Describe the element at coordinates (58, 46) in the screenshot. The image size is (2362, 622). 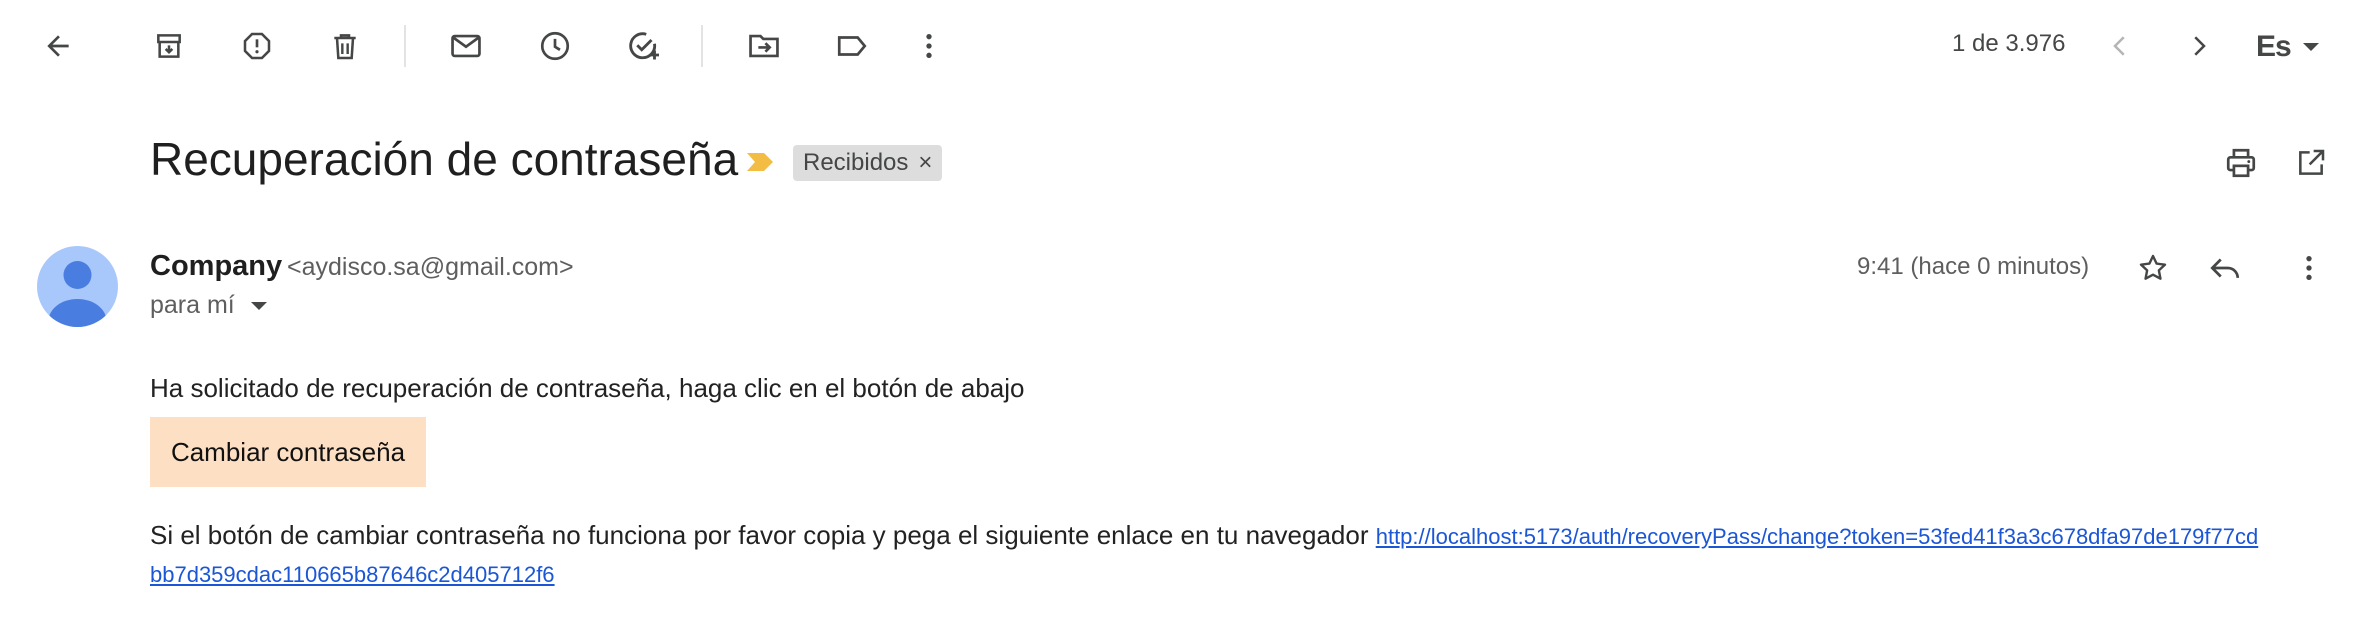
I see `back-arrow-icon` at that location.